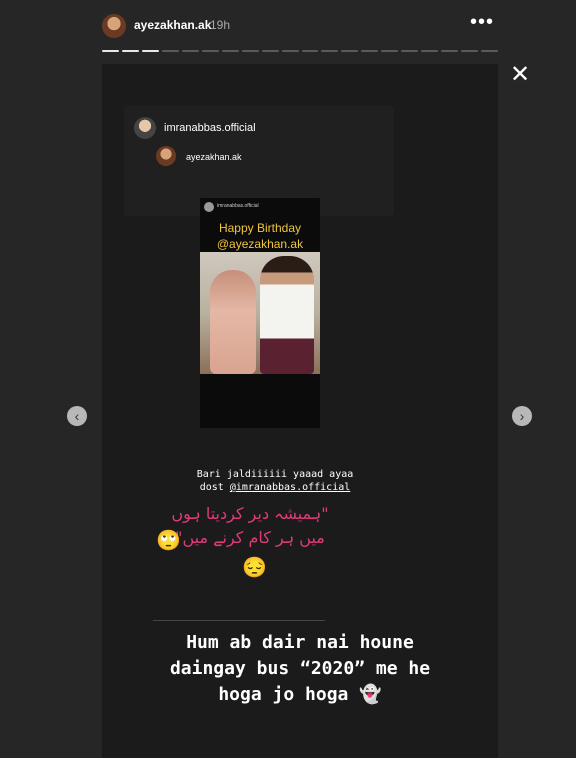 Image resolution: width=576 pixels, height=758 pixels. What do you see at coordinates (145, 128) in the screenshot?
I see `repost-author-avatar` at bounding box center [145, 128].